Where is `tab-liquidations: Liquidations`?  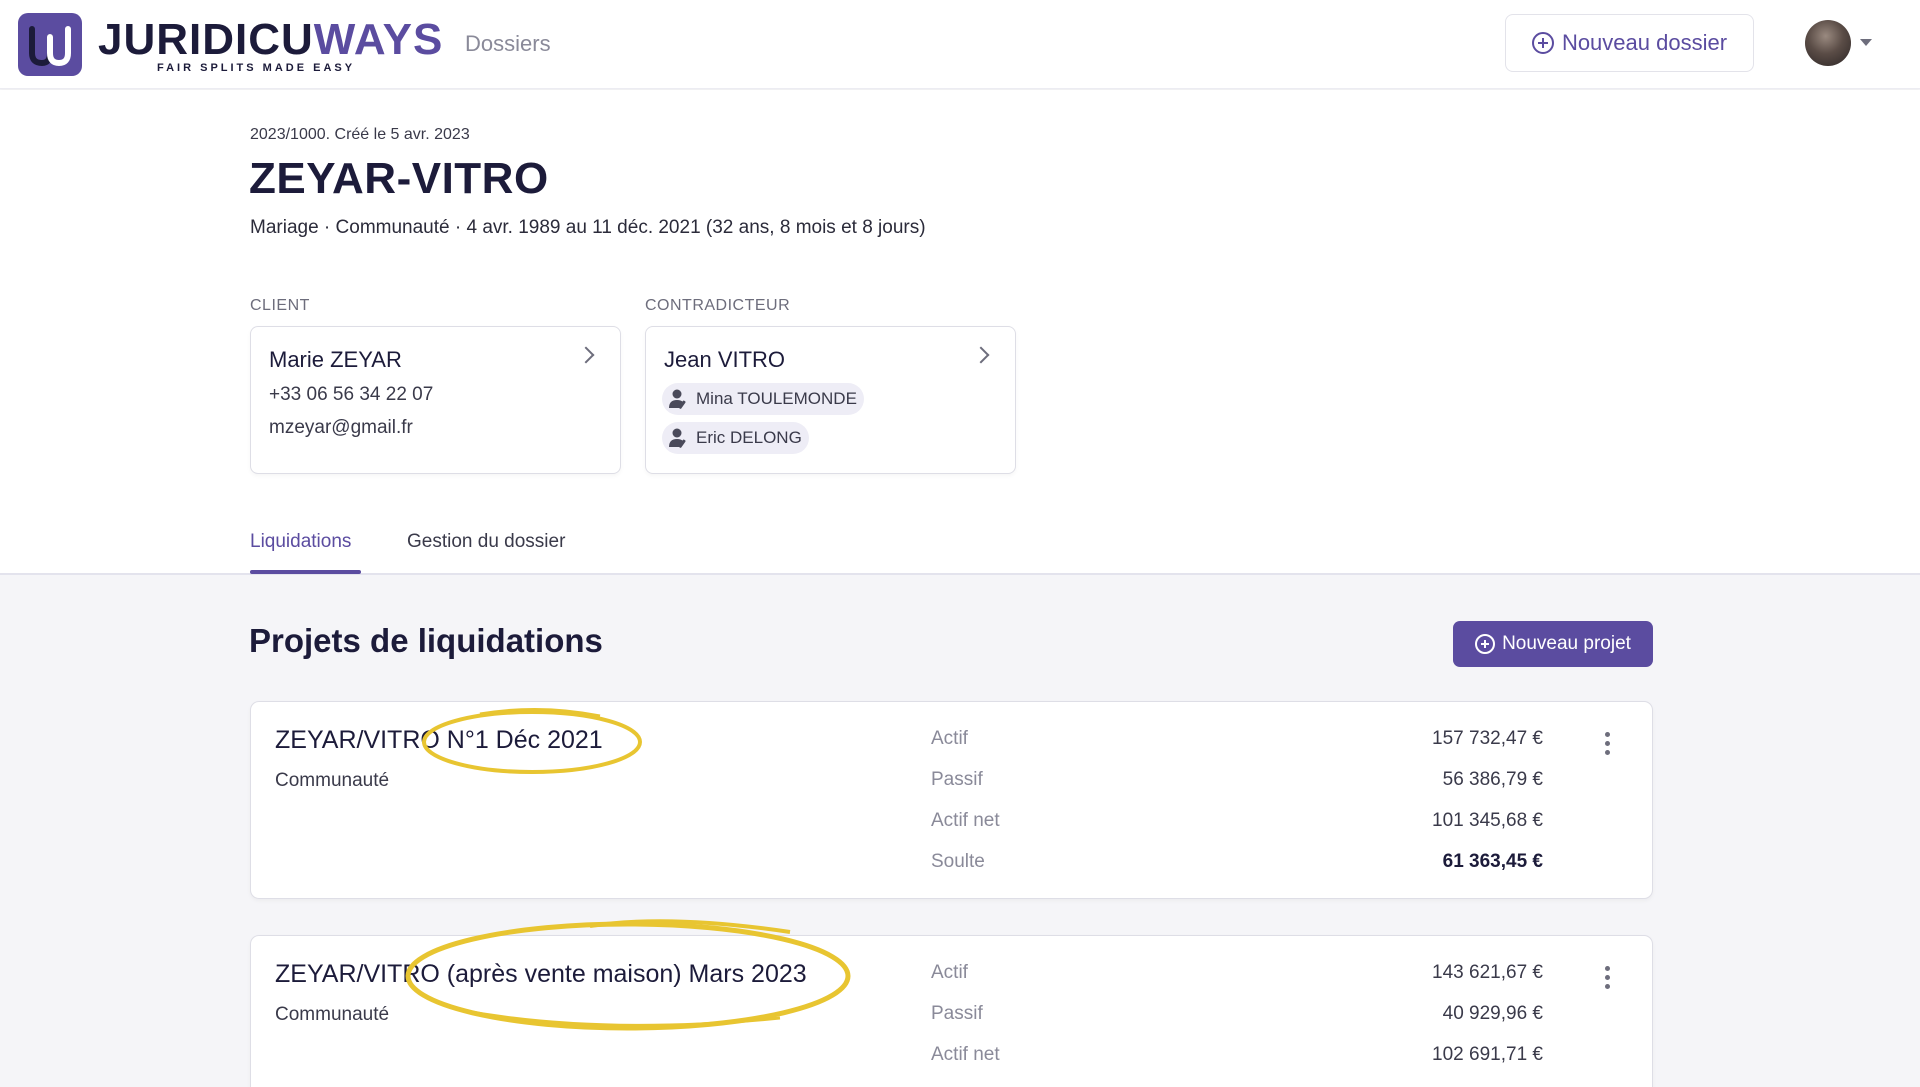
tab-liquidations: Liquidations is located at coordinates (300, 542).